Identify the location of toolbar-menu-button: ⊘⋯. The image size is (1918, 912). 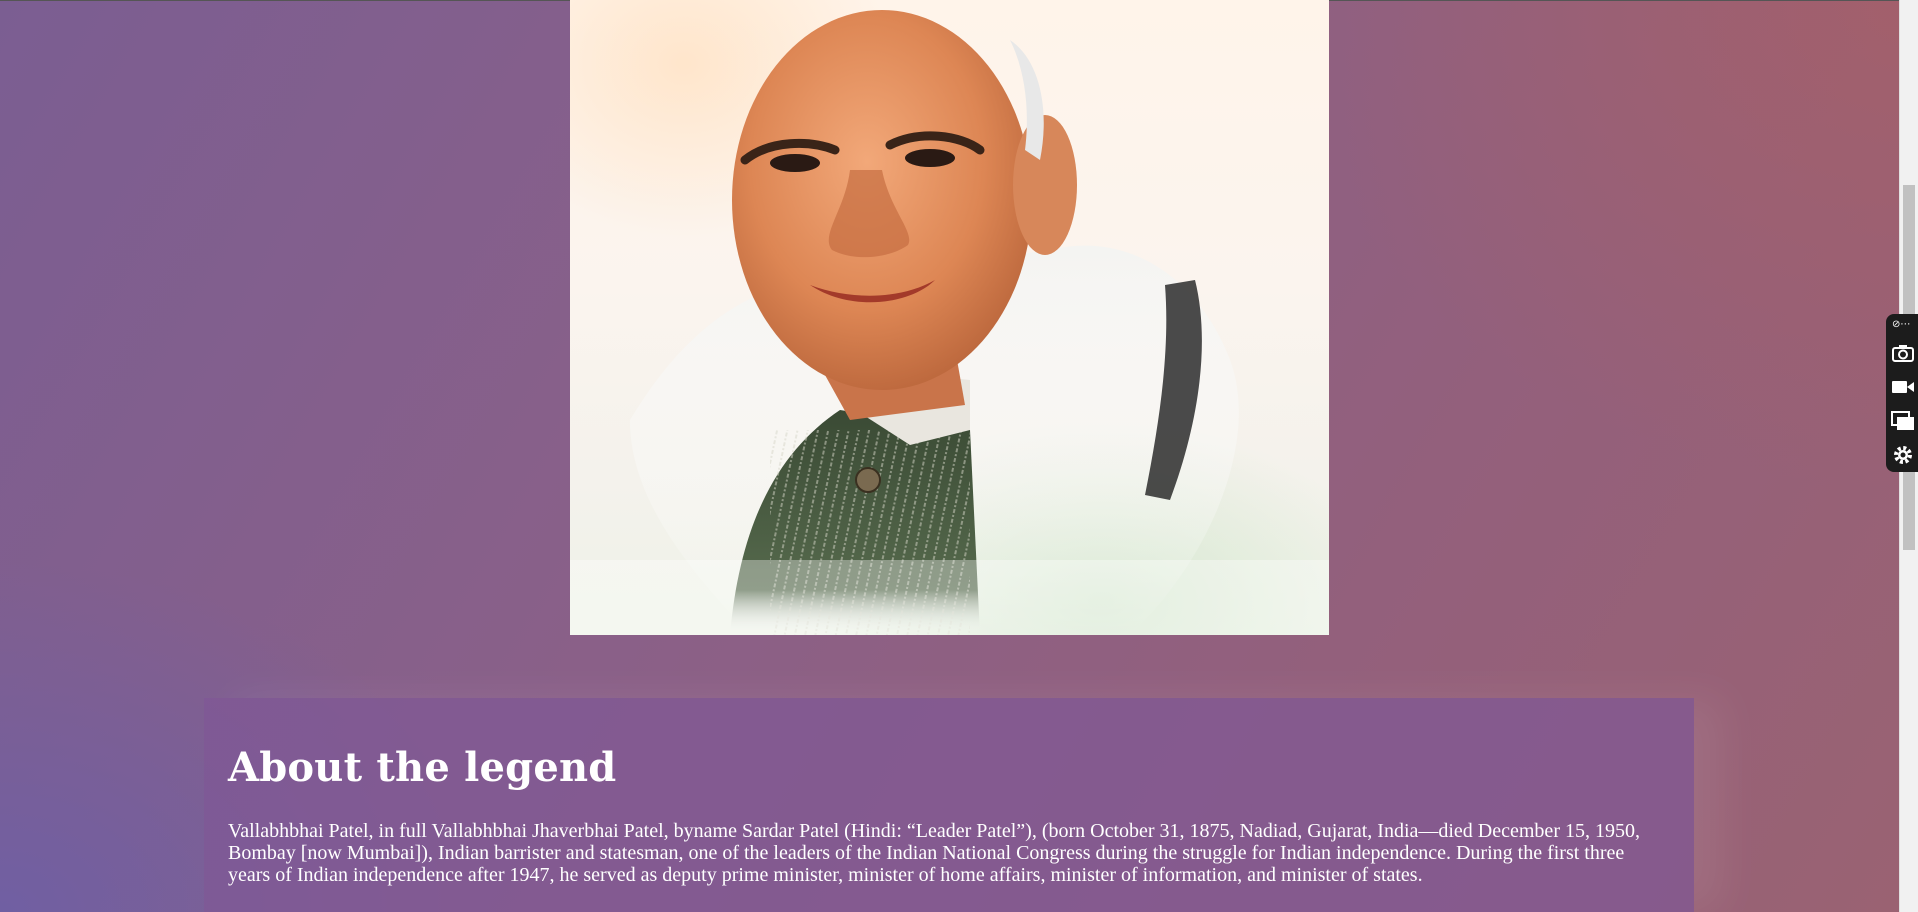
(1904, 325).